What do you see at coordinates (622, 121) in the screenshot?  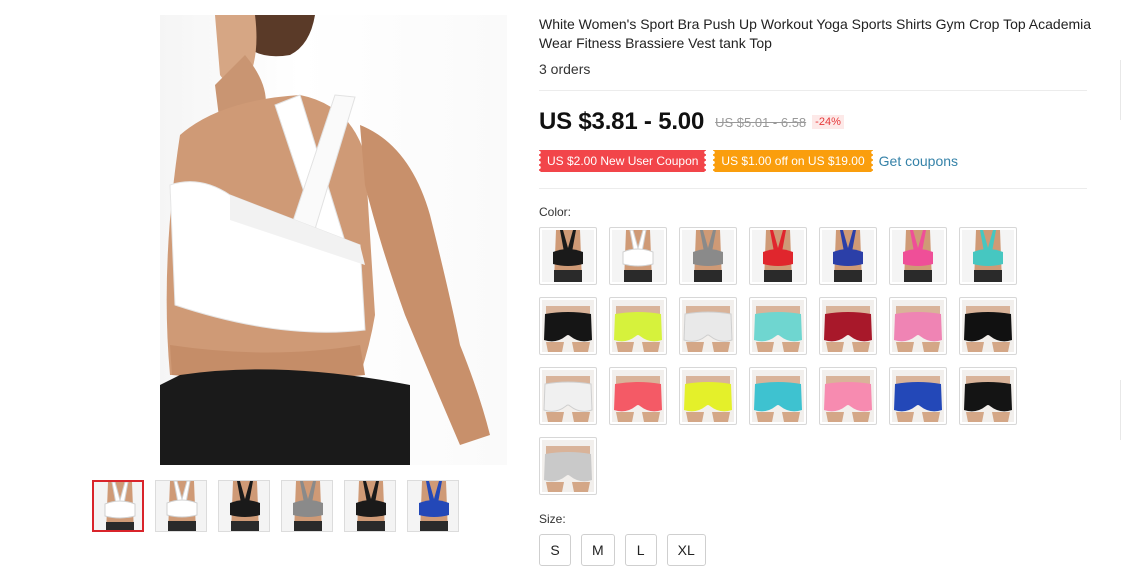 I see `current-price: US $3.81 - 5.00` at bounding box center [622, 121].